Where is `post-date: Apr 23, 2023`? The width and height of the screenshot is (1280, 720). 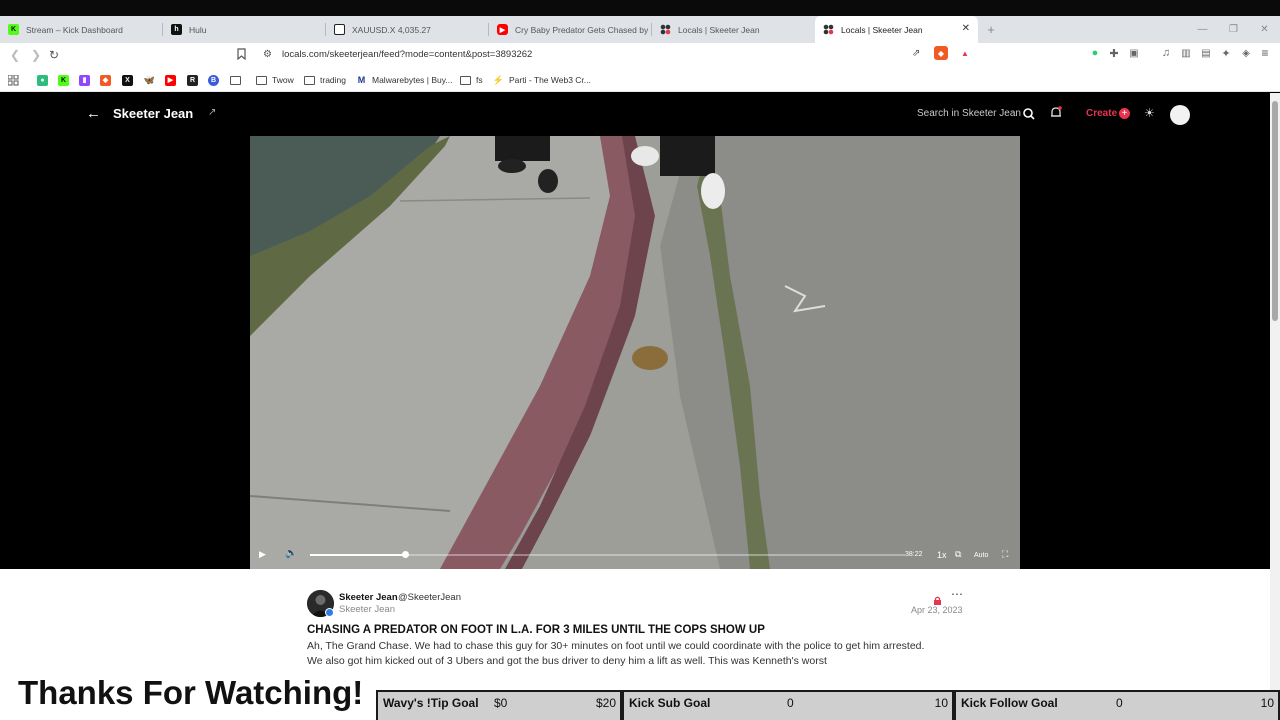
post-date: Apr 23, 2023 is located at coordinates (937, 610).